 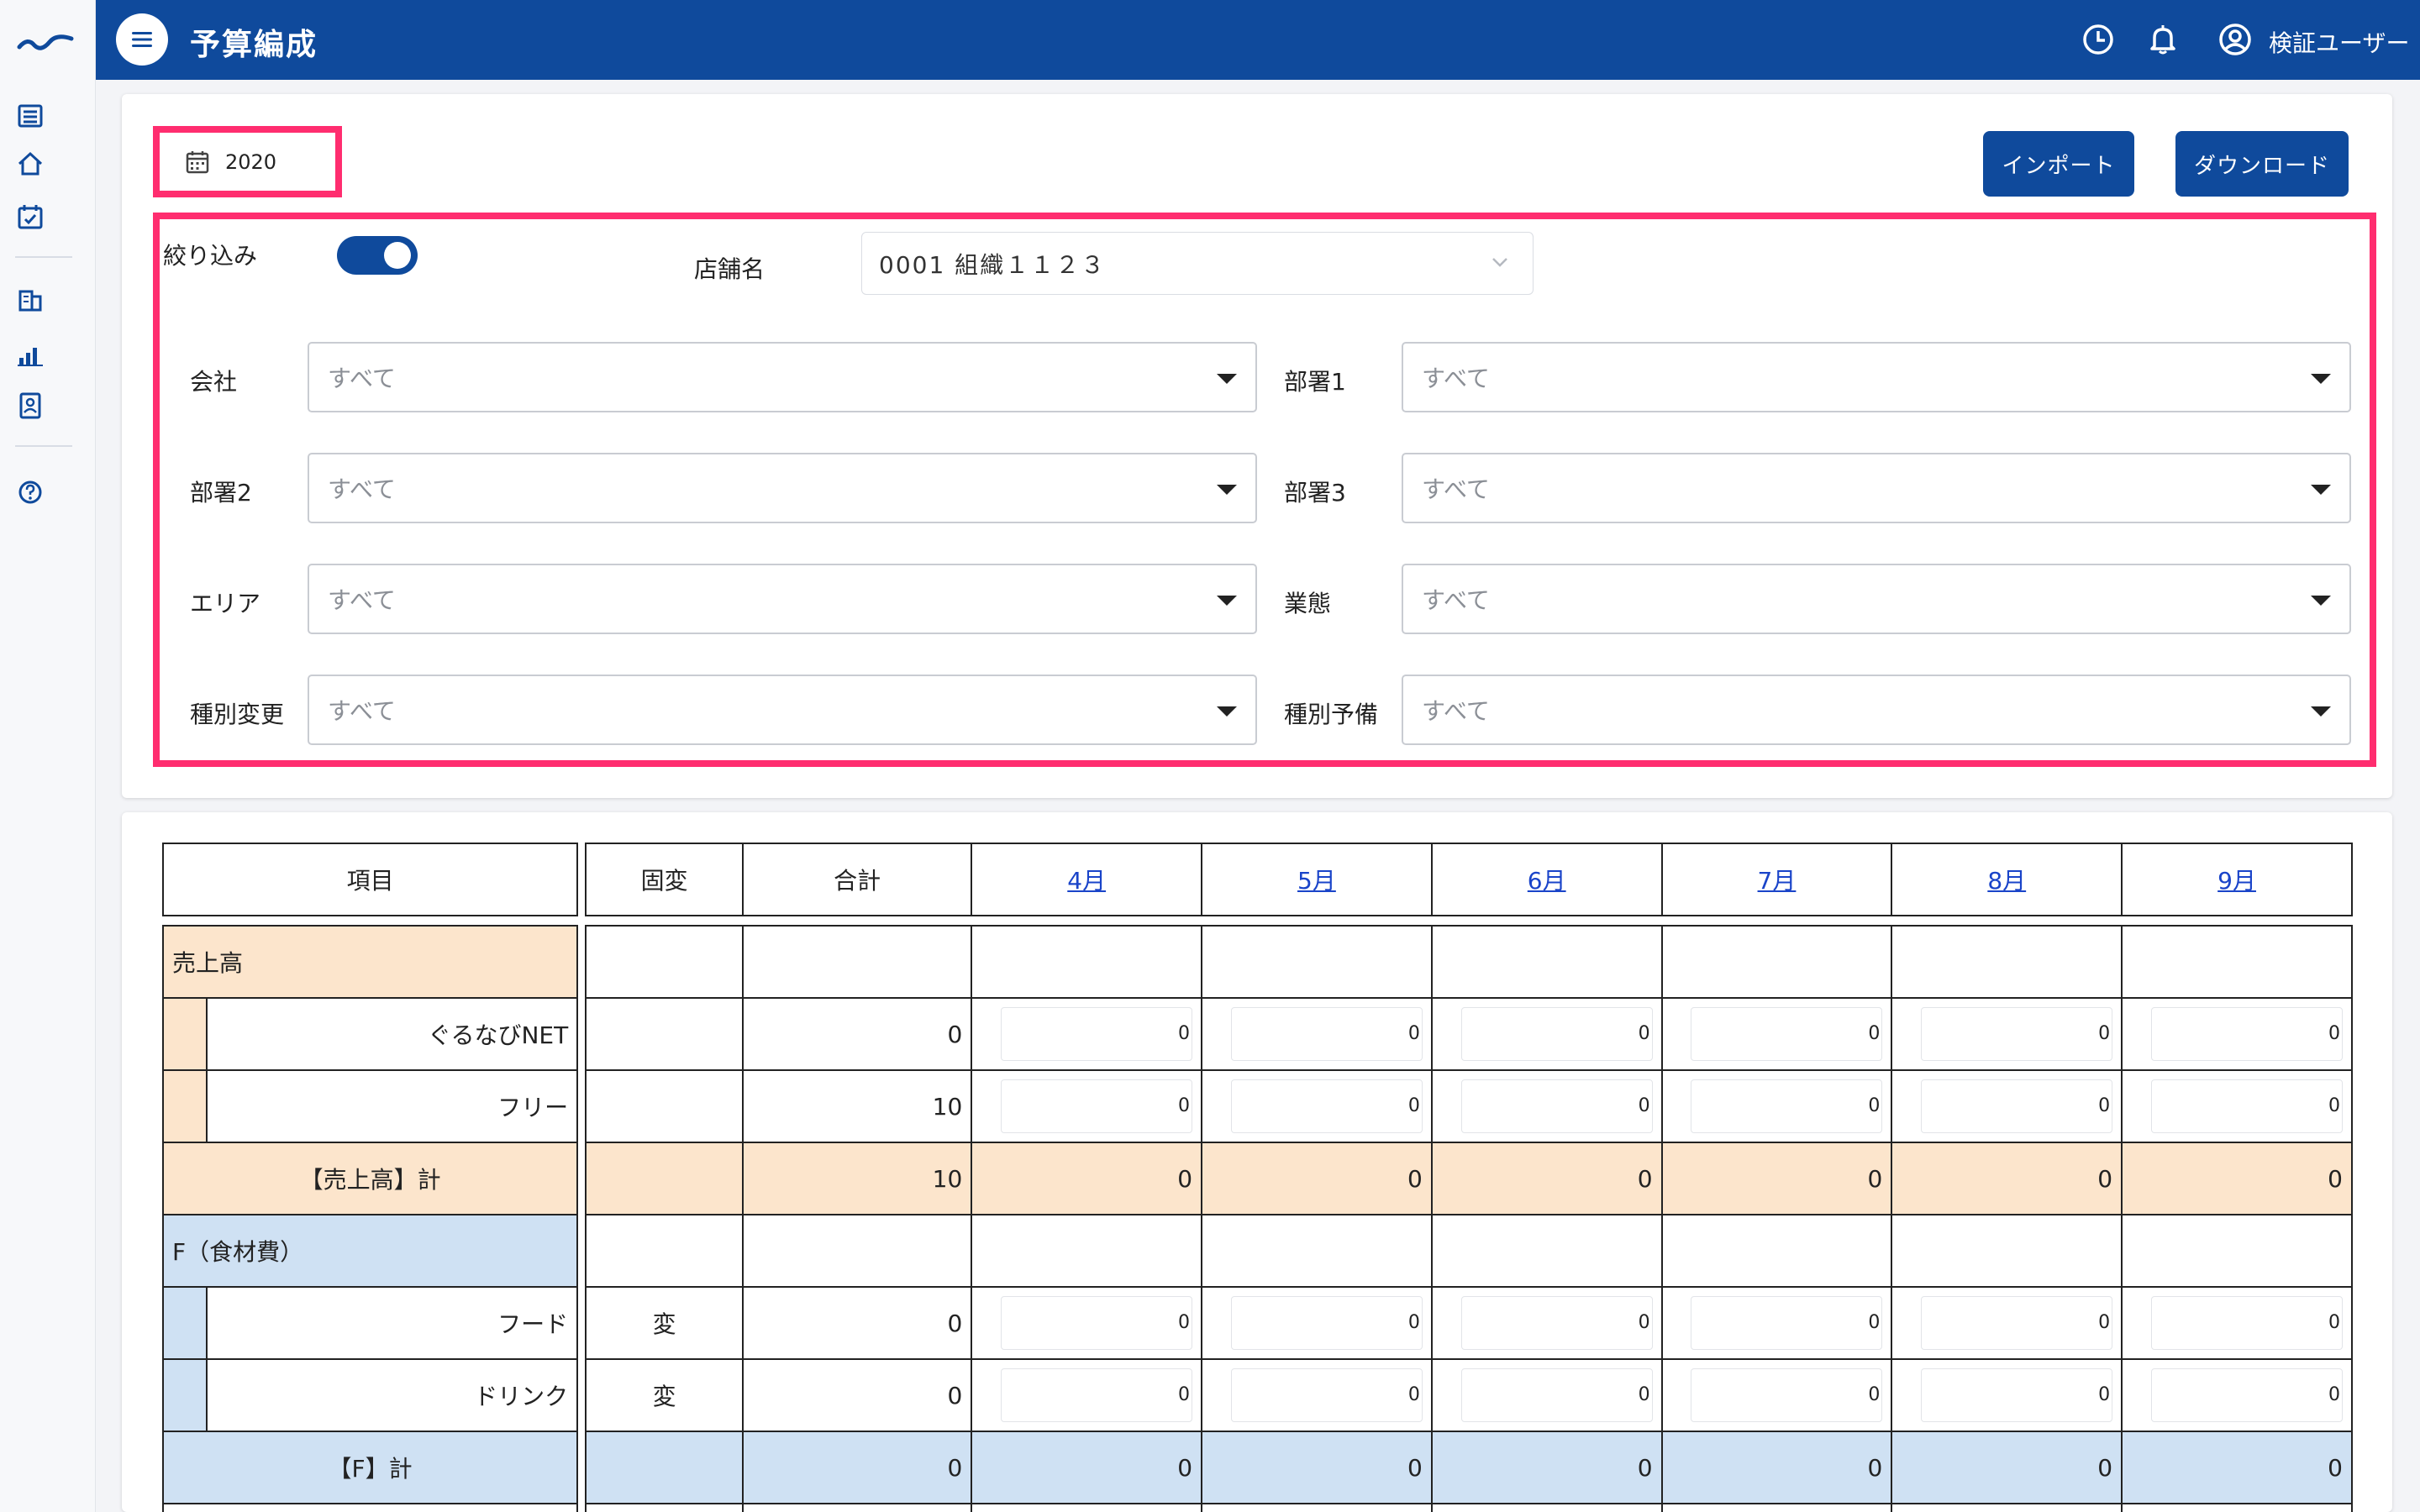 I want to click on filter-label-dept2: 部署2, so click(x=221, y=493).